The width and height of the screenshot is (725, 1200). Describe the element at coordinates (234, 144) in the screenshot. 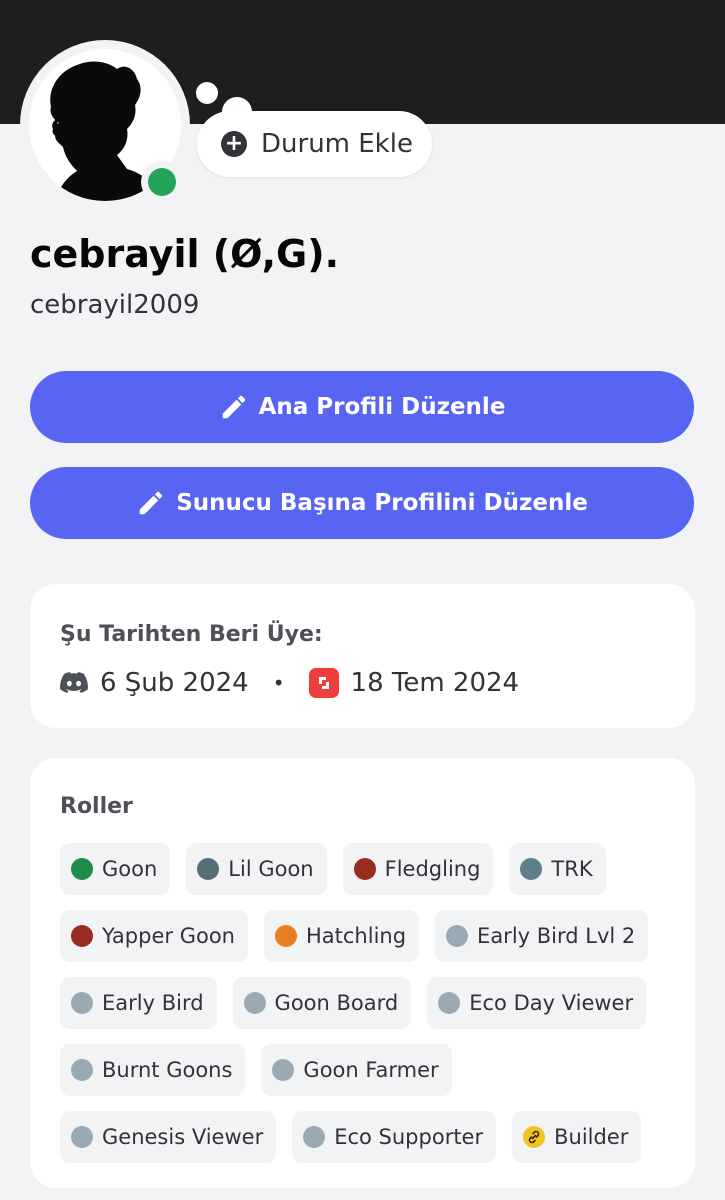

I see `plus-circle-icon: +` at that location.